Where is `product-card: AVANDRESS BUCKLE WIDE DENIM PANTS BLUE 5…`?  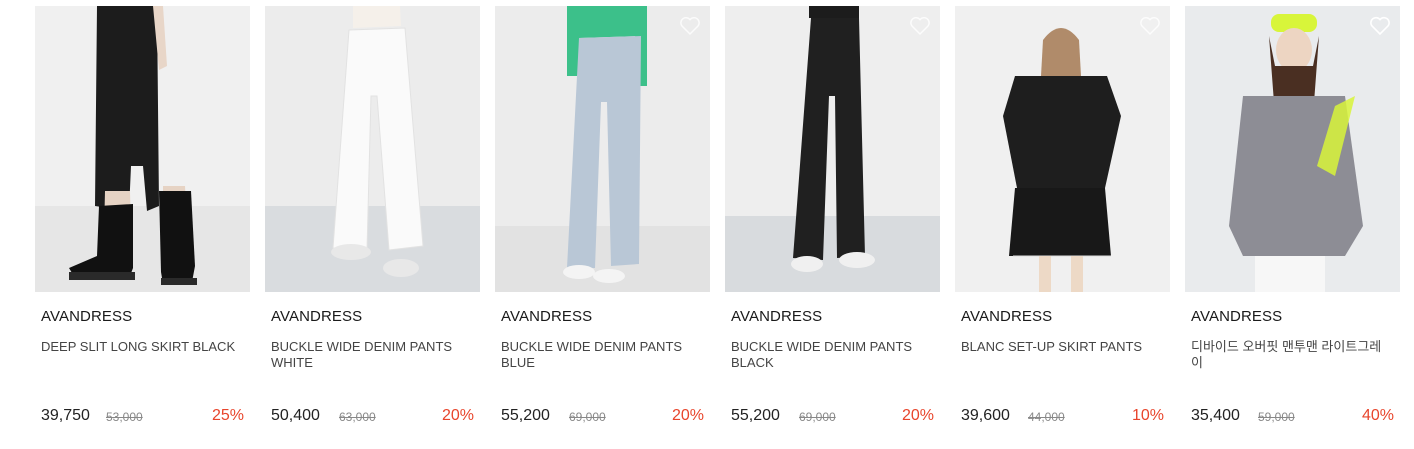
product-card: AVANDRESS BUCKLE WIDE DENIM PANTS BLUE 5… is located at coordinates (602, 223).